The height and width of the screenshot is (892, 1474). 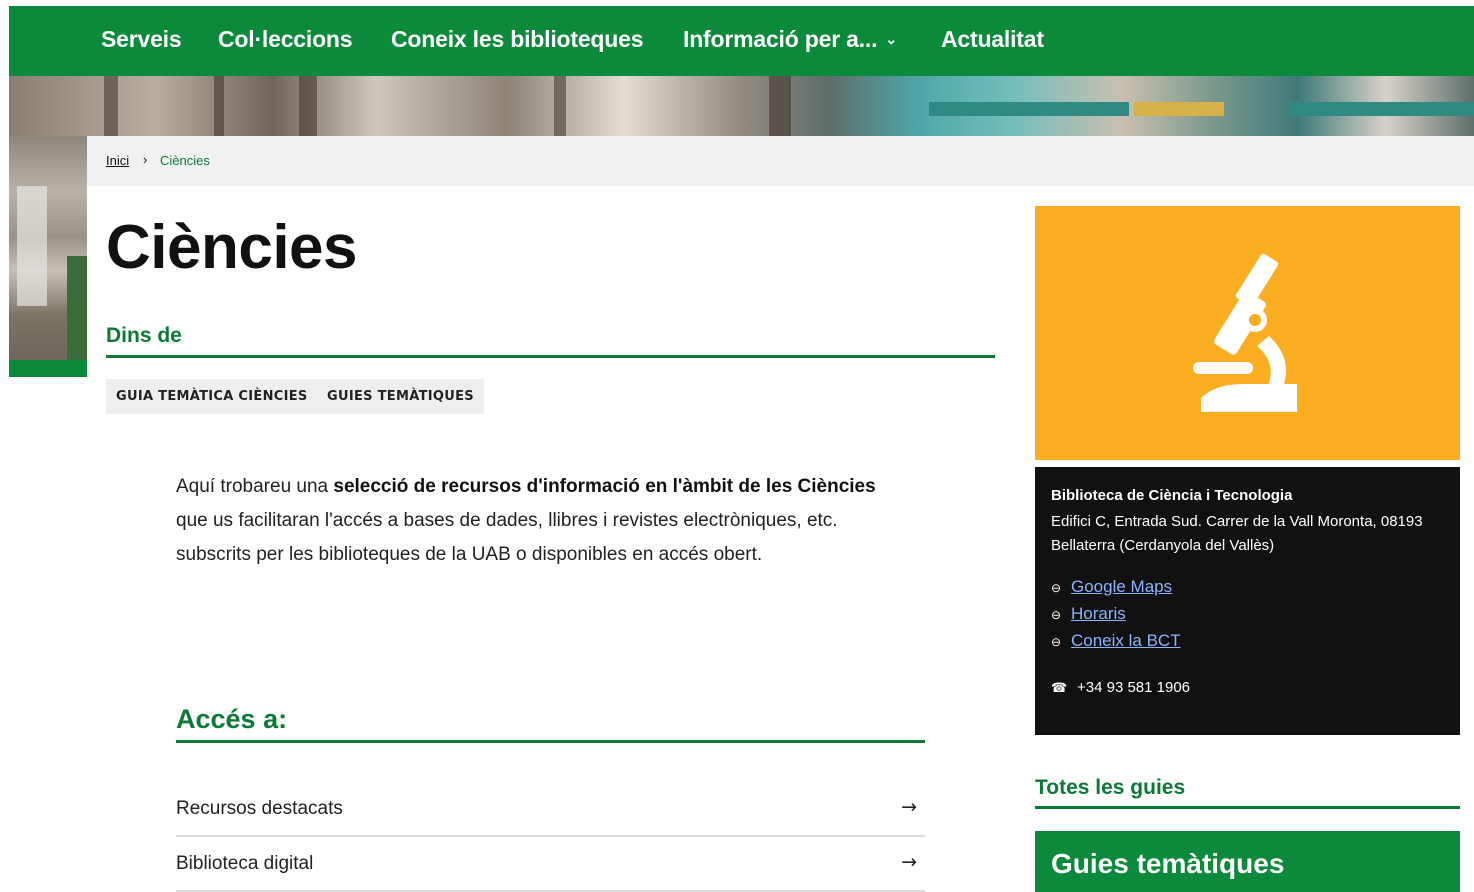 What do you see at coordinates (141, 39) in the screenshot?
I see `nav-item-serveis: Serveis` at bounding box center [141, 39].